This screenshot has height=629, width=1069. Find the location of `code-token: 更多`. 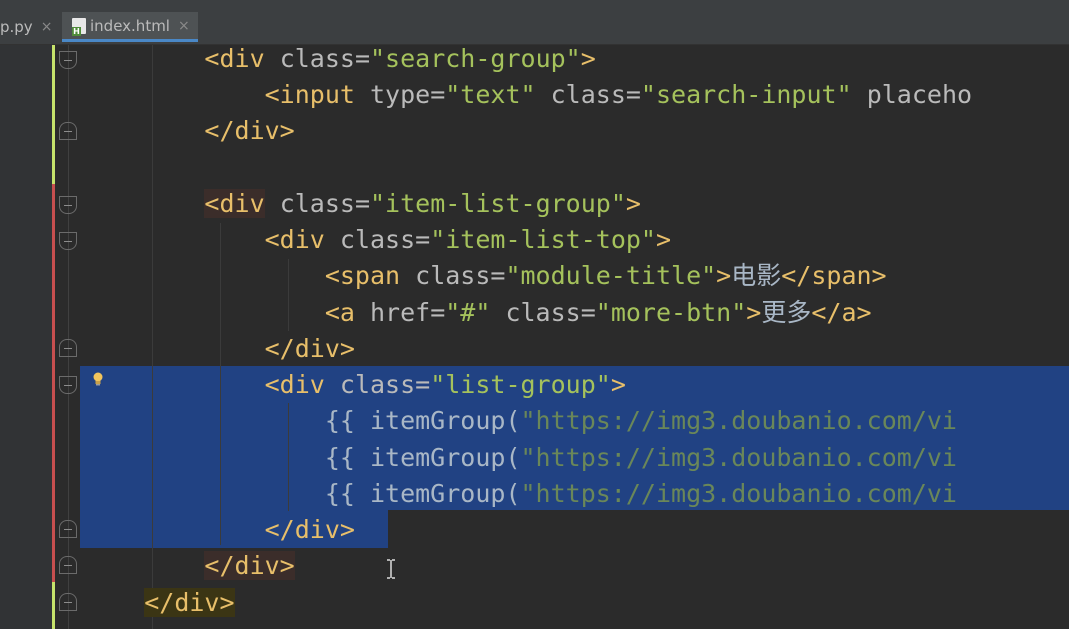

code-token: 更多 is located at coordinates (786, 312).